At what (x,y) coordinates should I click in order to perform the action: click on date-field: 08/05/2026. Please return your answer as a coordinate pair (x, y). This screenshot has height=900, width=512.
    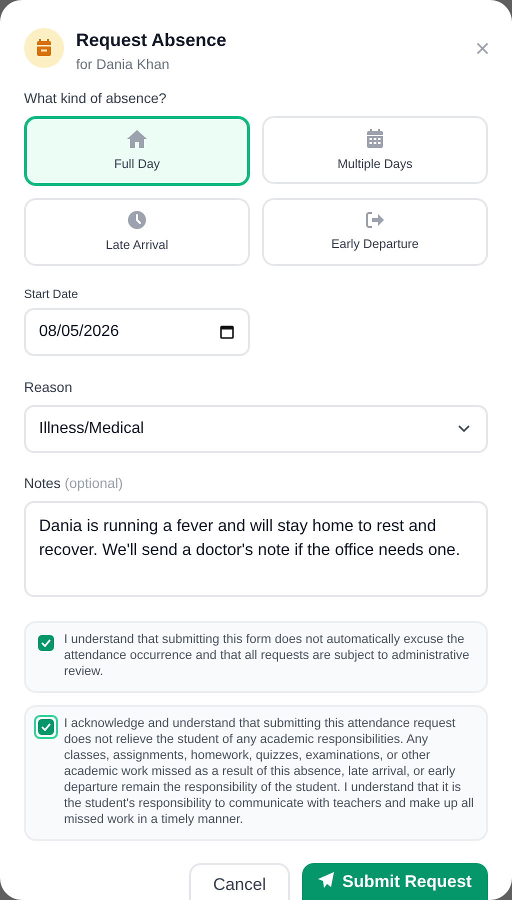
    Looking at the image, I should click on (137, 332).